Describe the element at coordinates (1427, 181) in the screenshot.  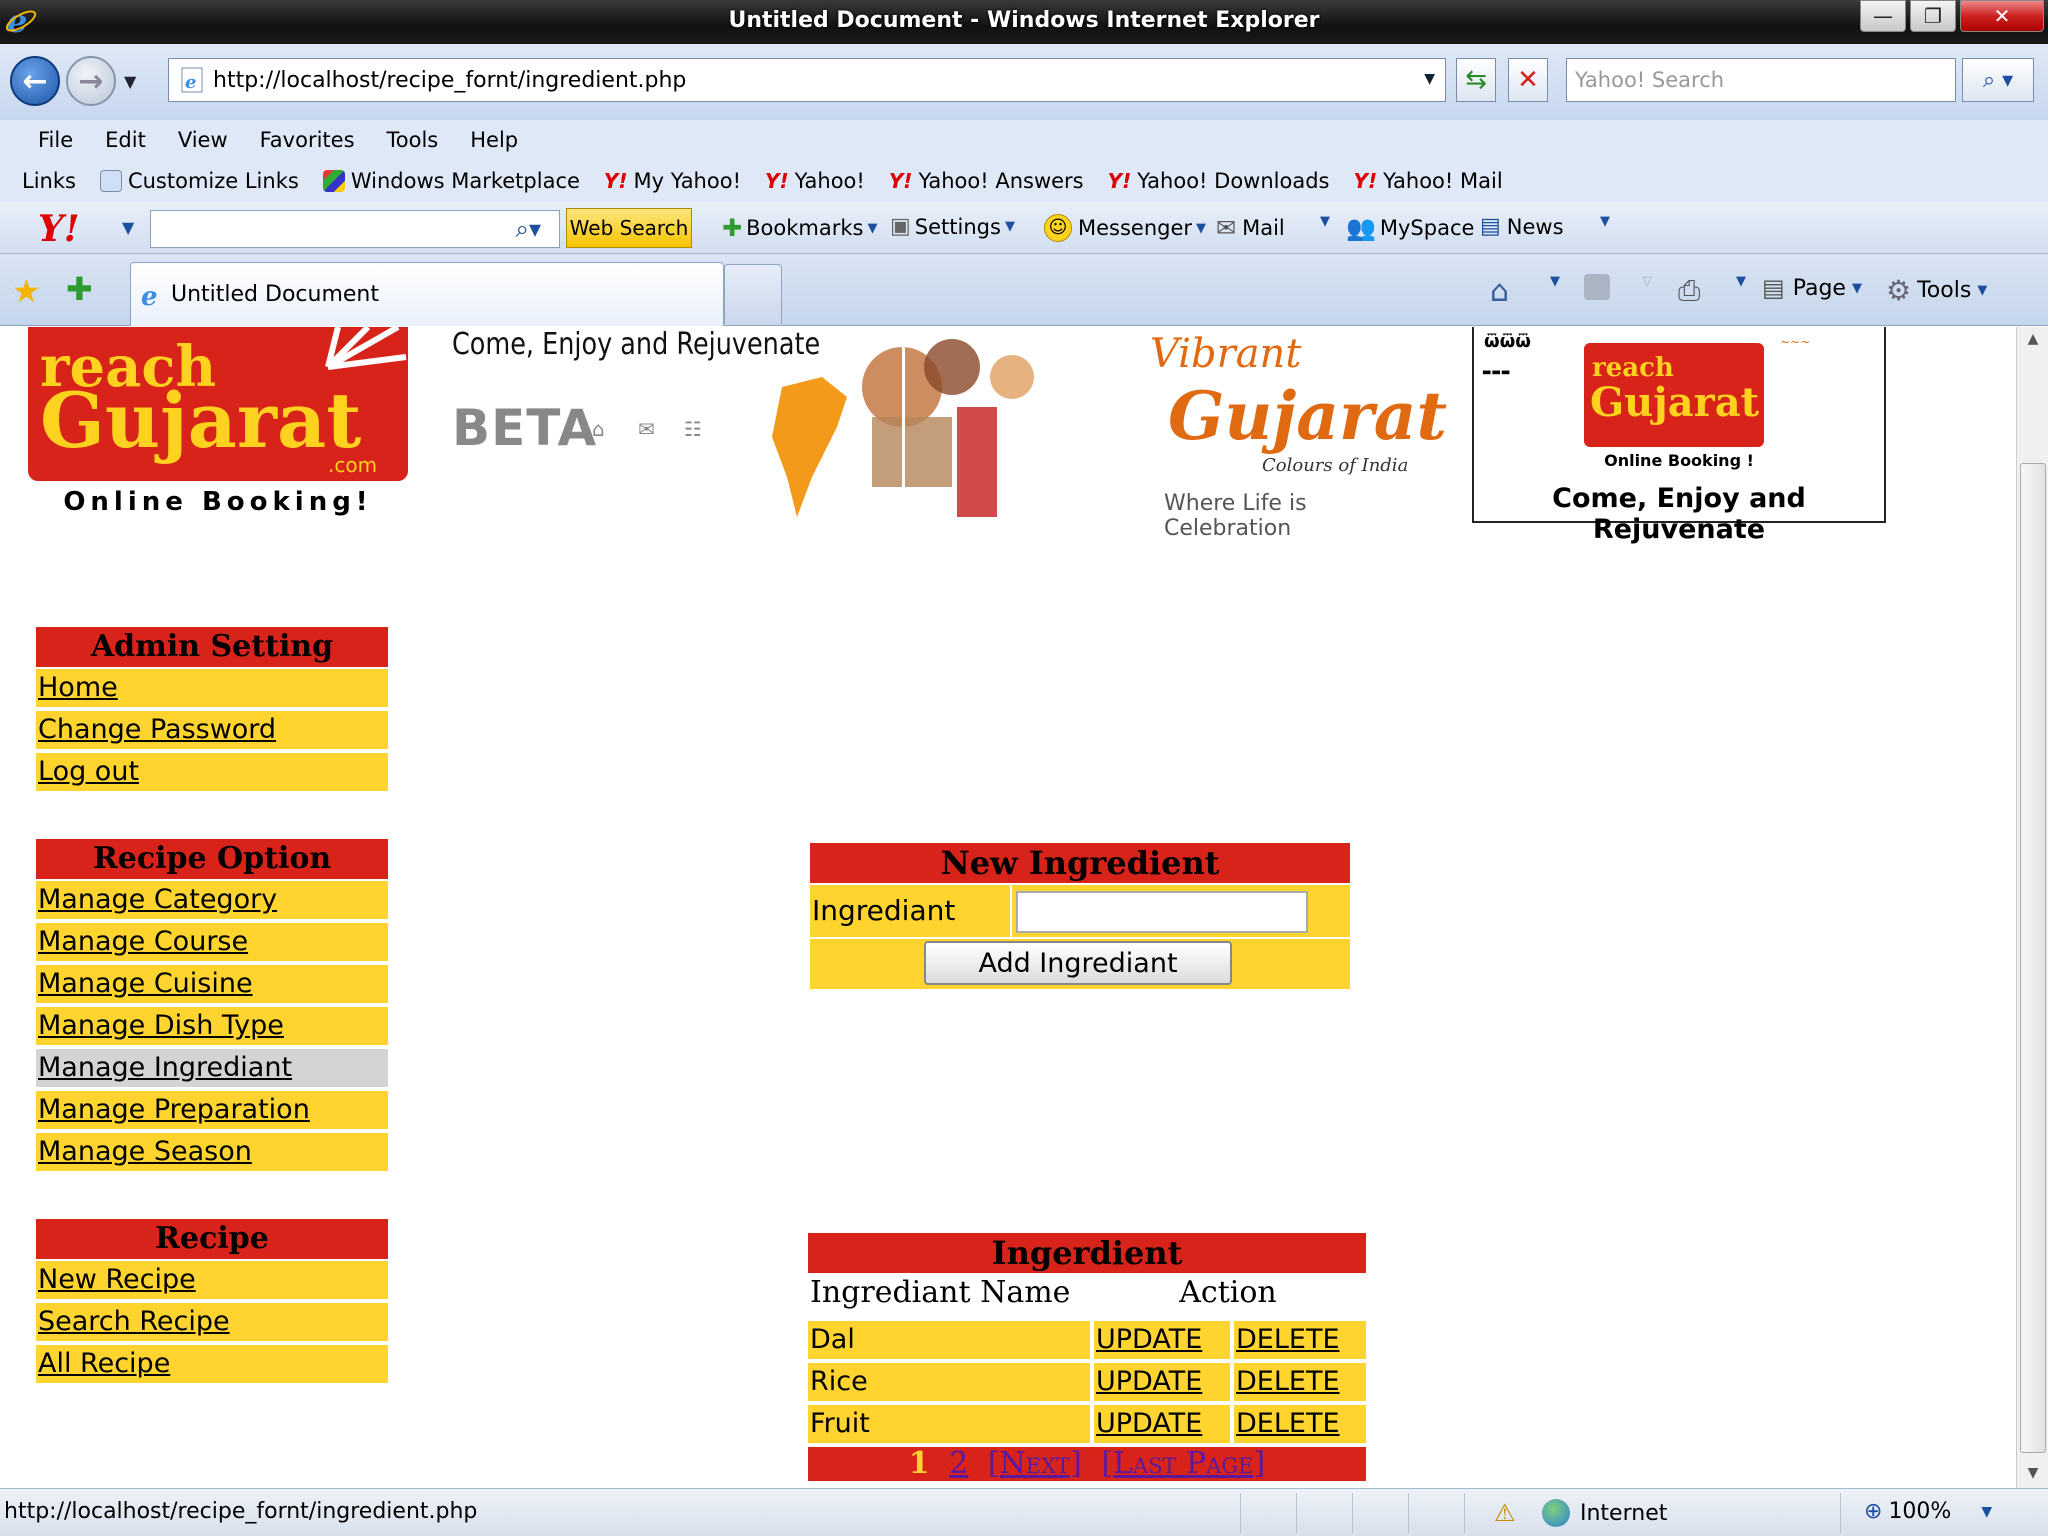
I see `link-yahoo-mail: Y! Yahoo! Mail` at that location.